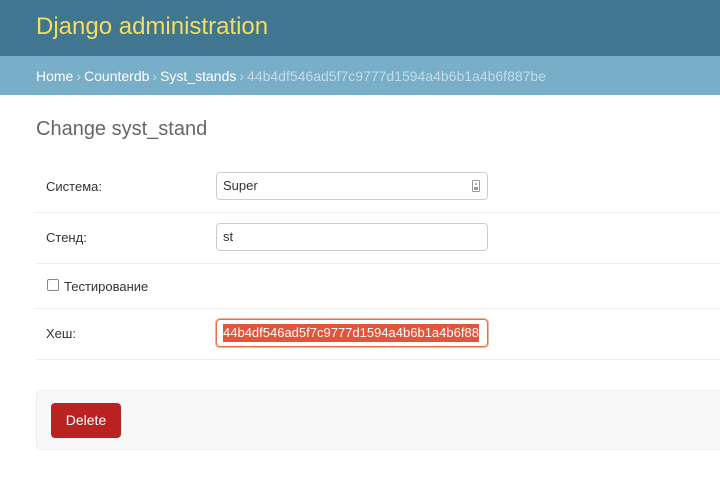 The width and height of the screenshot is (720, 488). Describe the element at coordinates (240, 185) in the screenshot. I see `sistema-value: Super` at that location.